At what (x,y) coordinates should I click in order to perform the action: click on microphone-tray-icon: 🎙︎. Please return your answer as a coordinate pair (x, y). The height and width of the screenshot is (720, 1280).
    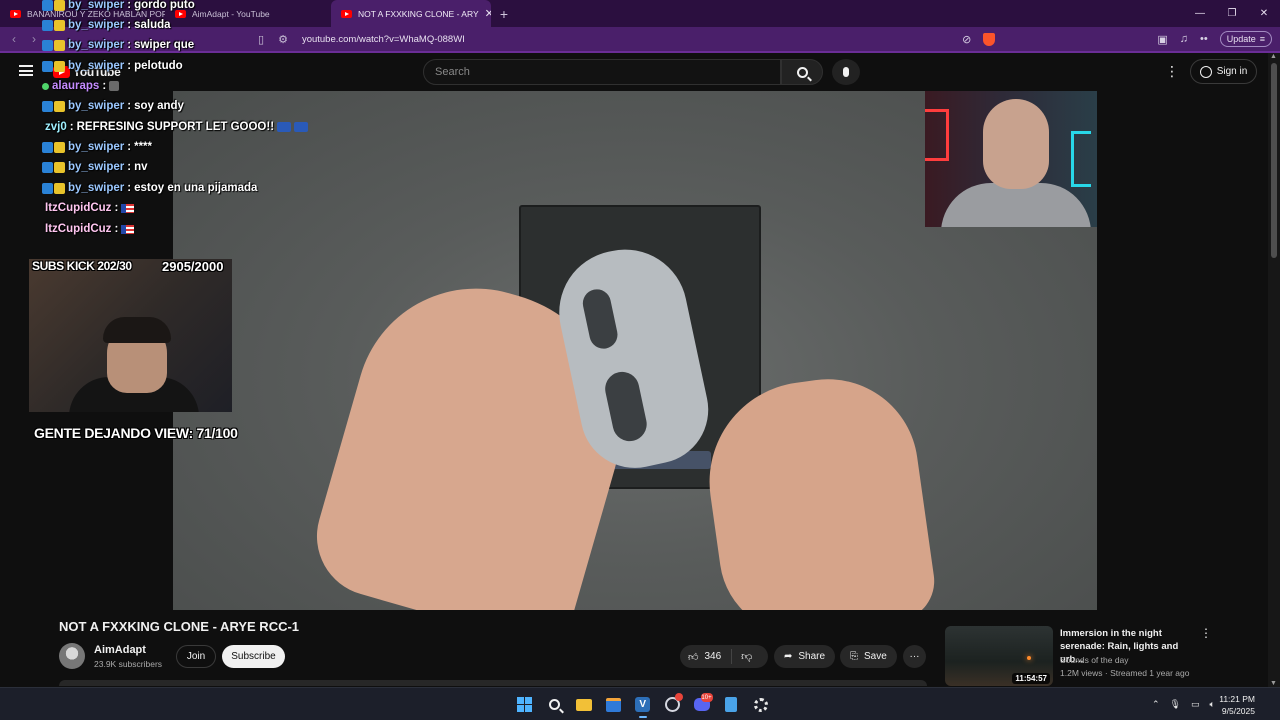
    Looking at the image, I should click on (1175, 704).